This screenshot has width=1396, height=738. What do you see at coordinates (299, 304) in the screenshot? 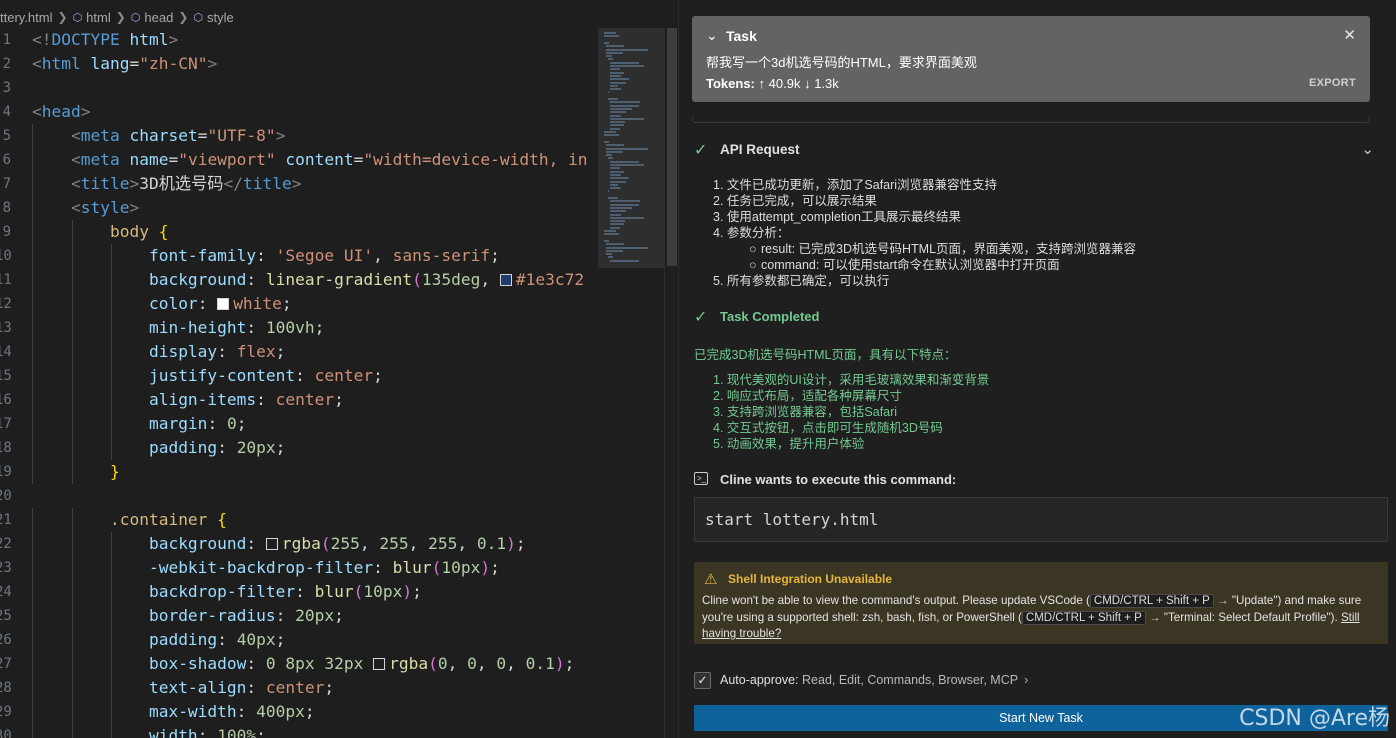
I see `code-line: 12 color: white;` at bounding box center [299, 304].